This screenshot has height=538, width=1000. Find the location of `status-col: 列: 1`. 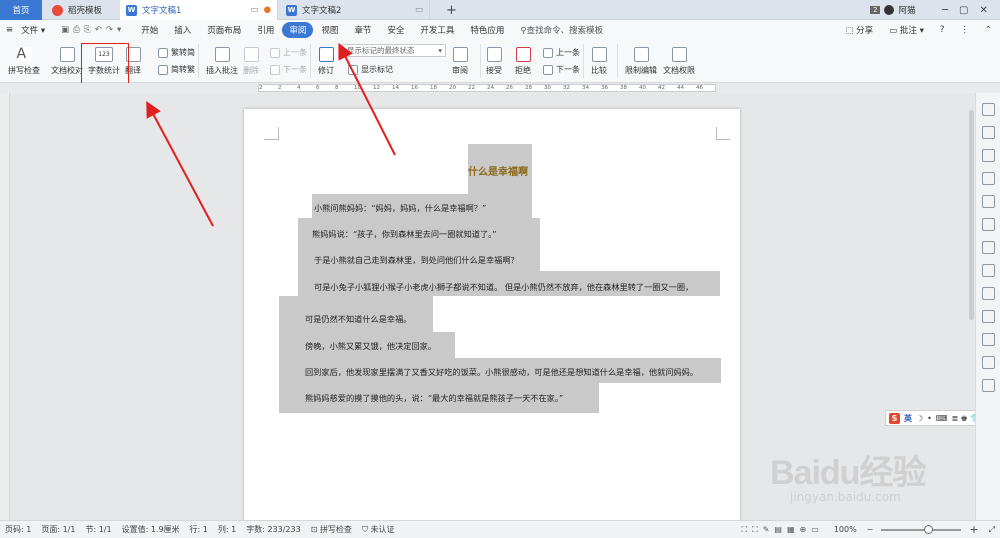

status-col: 列: 1 is located at coordinates (227, 529).